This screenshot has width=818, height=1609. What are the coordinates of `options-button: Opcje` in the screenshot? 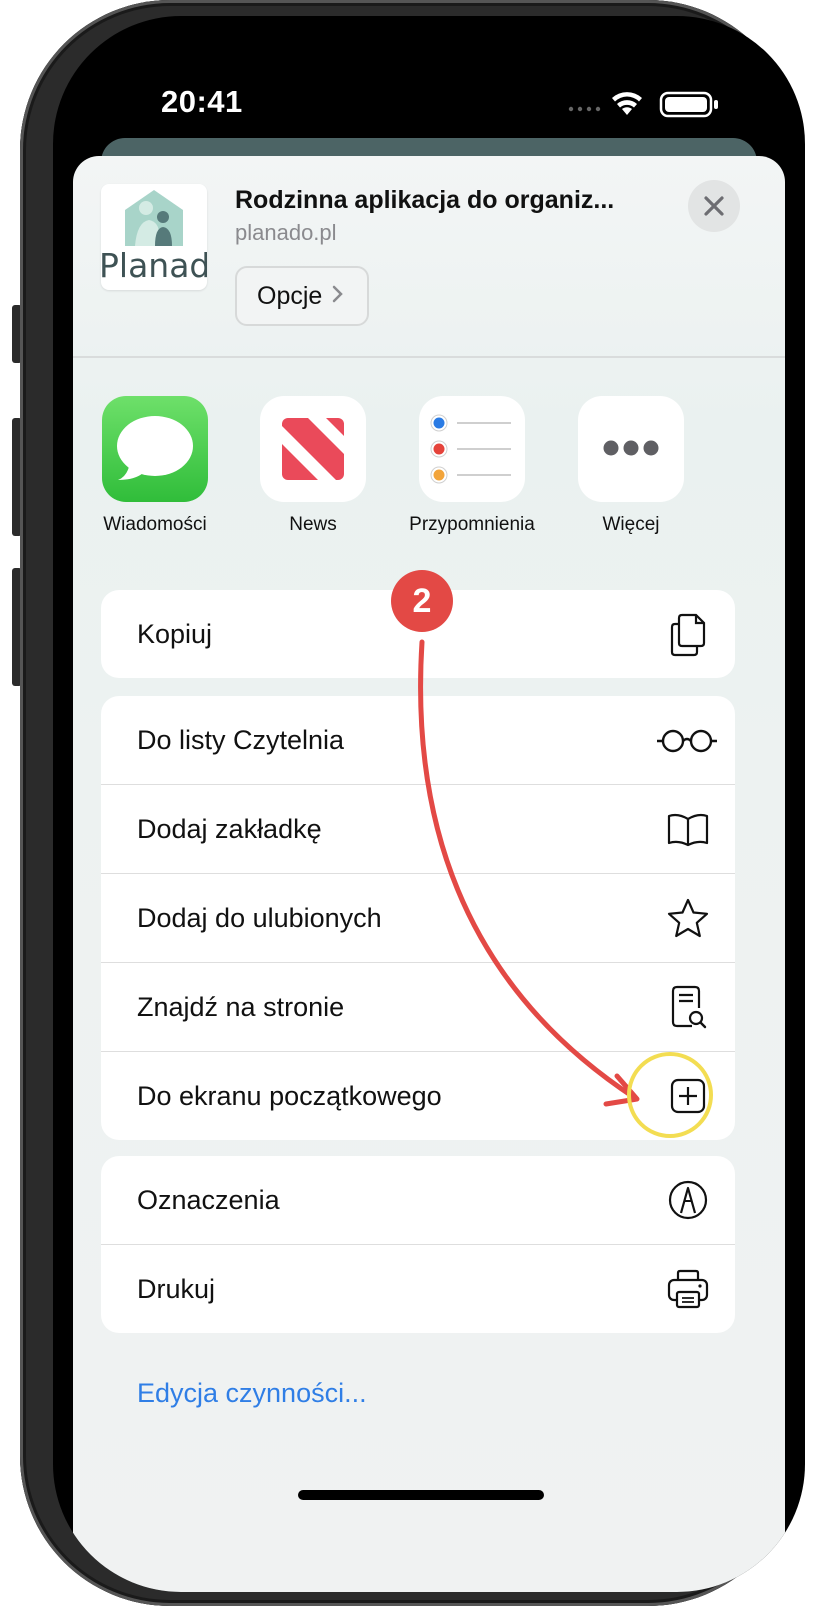 It's located at (302, 296).